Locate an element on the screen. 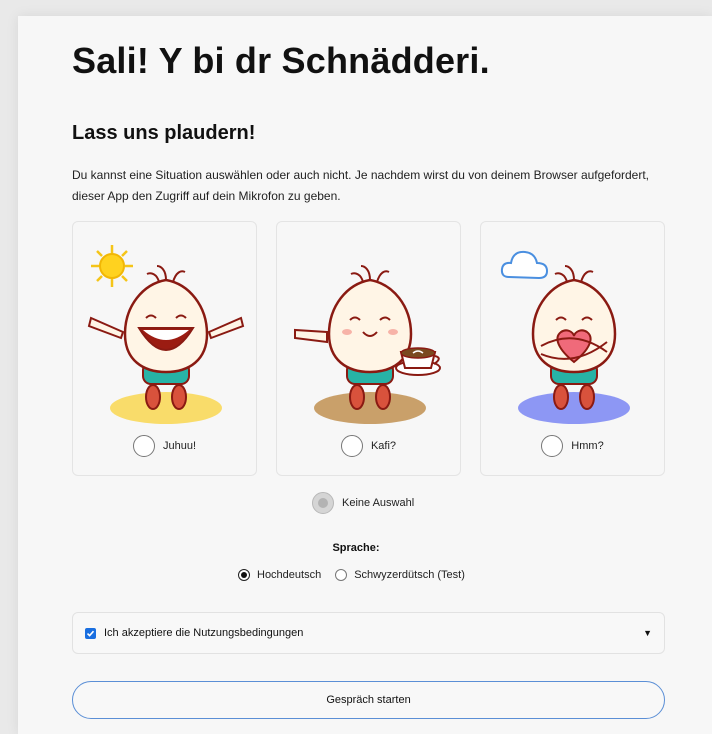 This screenshot has height=734, width=712. sun-icon is located at coordinates (112, 266).